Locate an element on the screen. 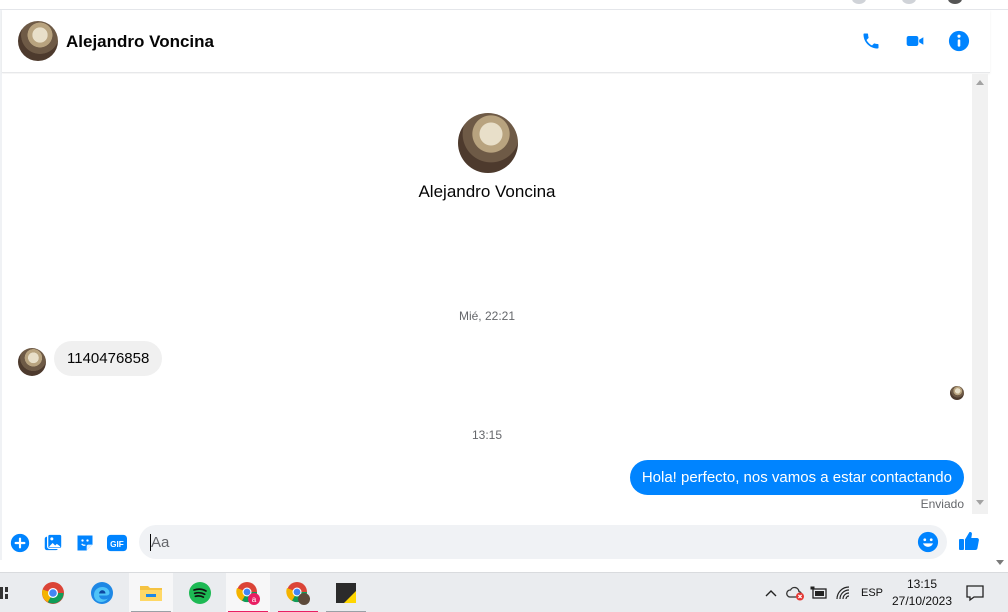 The width and height of the screenshot is (1008, 612). sticky-notes-icon is located at coordinates (346, 593).